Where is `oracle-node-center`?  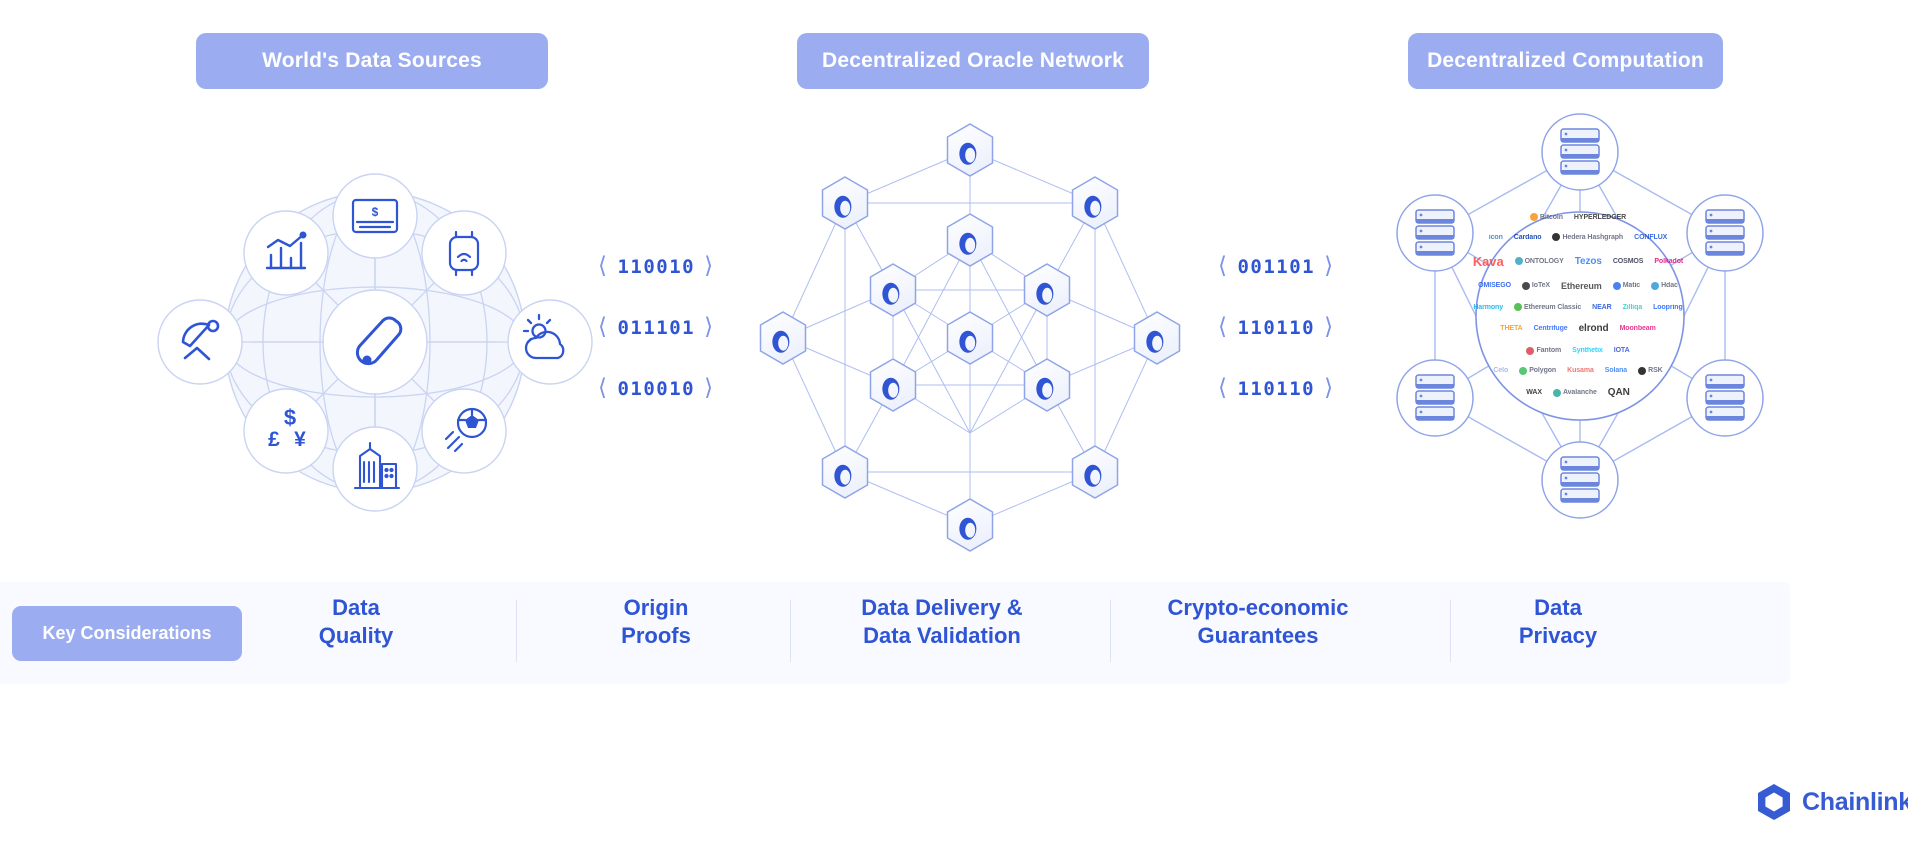
oracle-node-center is located at coordinates (970, 338).